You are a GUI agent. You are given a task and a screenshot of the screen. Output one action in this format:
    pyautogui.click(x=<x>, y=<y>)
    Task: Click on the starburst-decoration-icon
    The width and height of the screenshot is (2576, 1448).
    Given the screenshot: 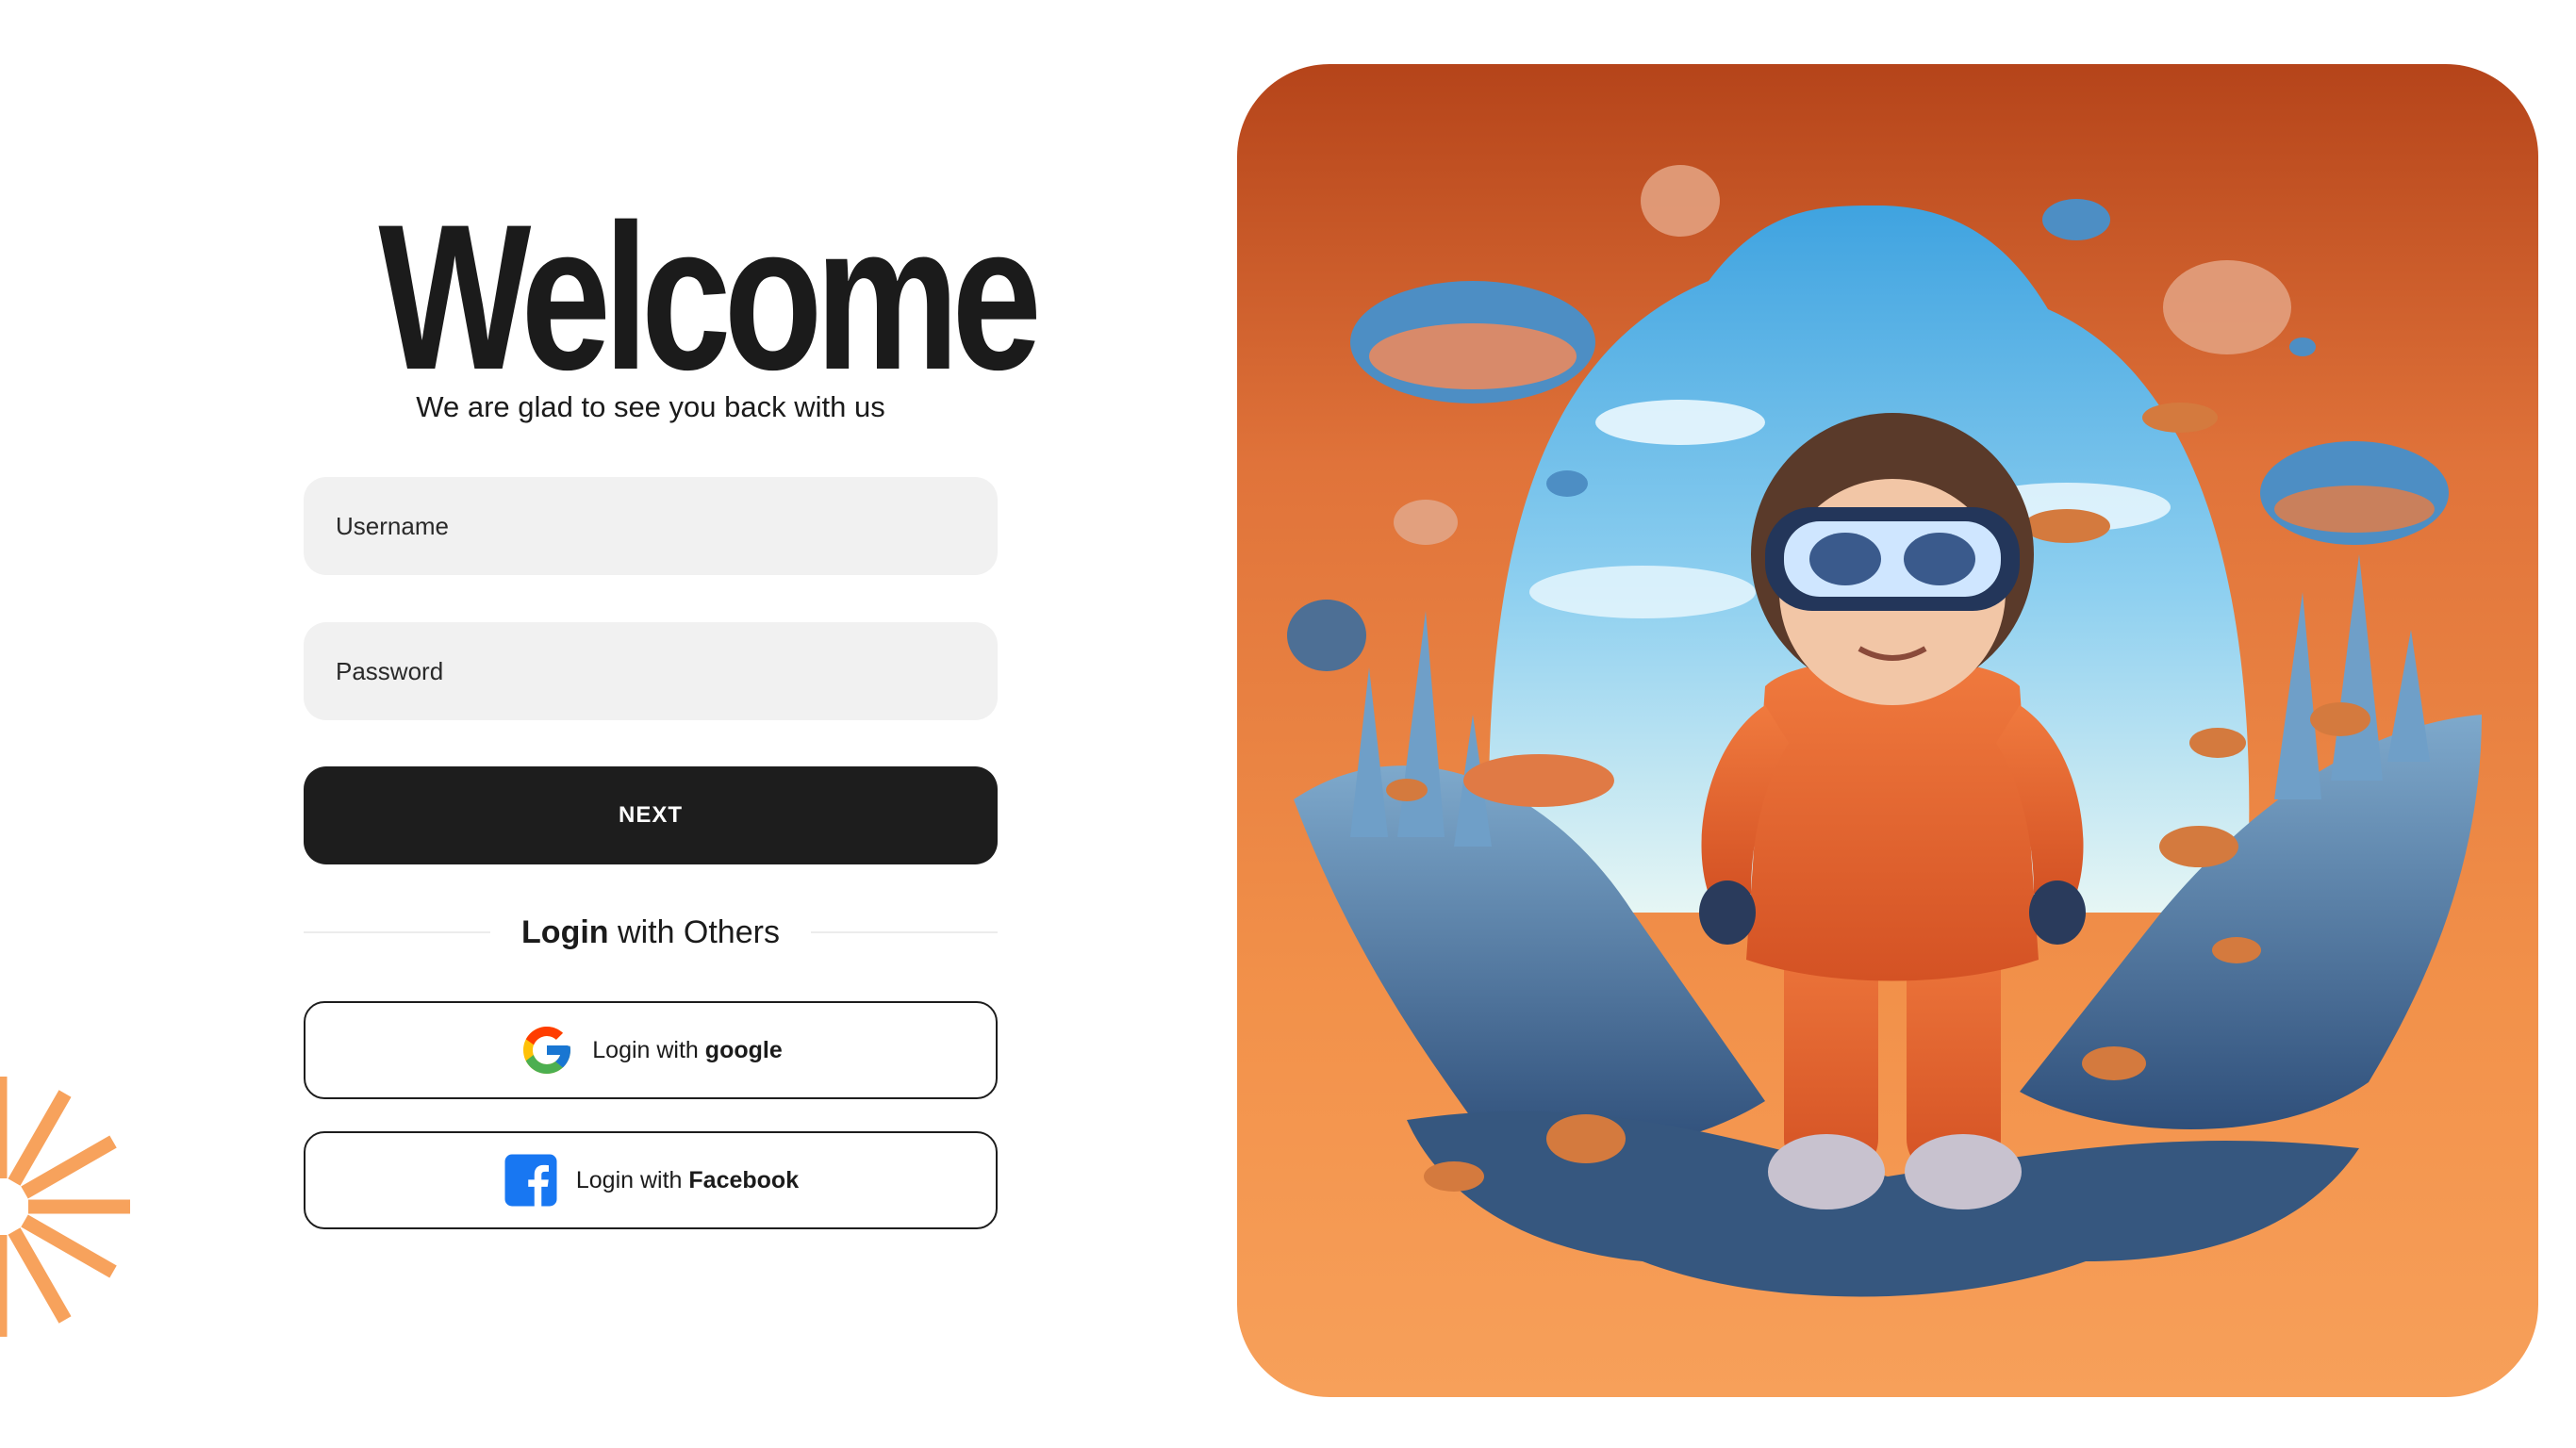 What is the action you would take?
    pyautogui.click(x=65, y=1207)
    